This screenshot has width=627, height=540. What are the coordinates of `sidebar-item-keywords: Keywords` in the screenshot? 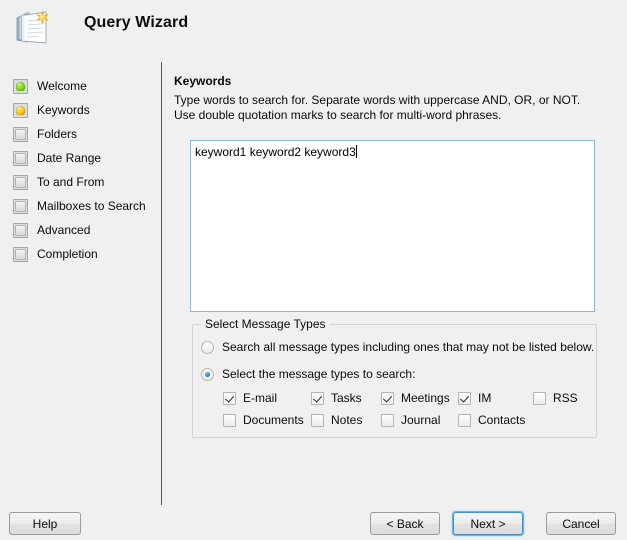 It's located at (80, 110).